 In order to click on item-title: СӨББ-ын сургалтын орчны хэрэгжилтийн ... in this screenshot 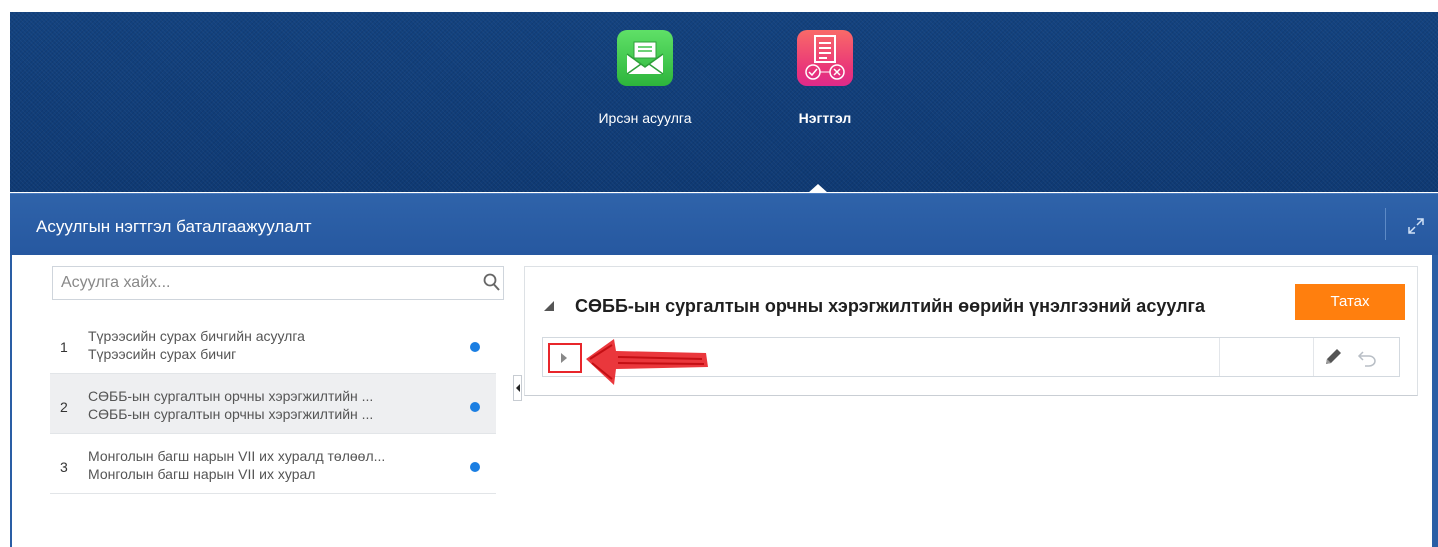, I will do `click(231, 396)`.